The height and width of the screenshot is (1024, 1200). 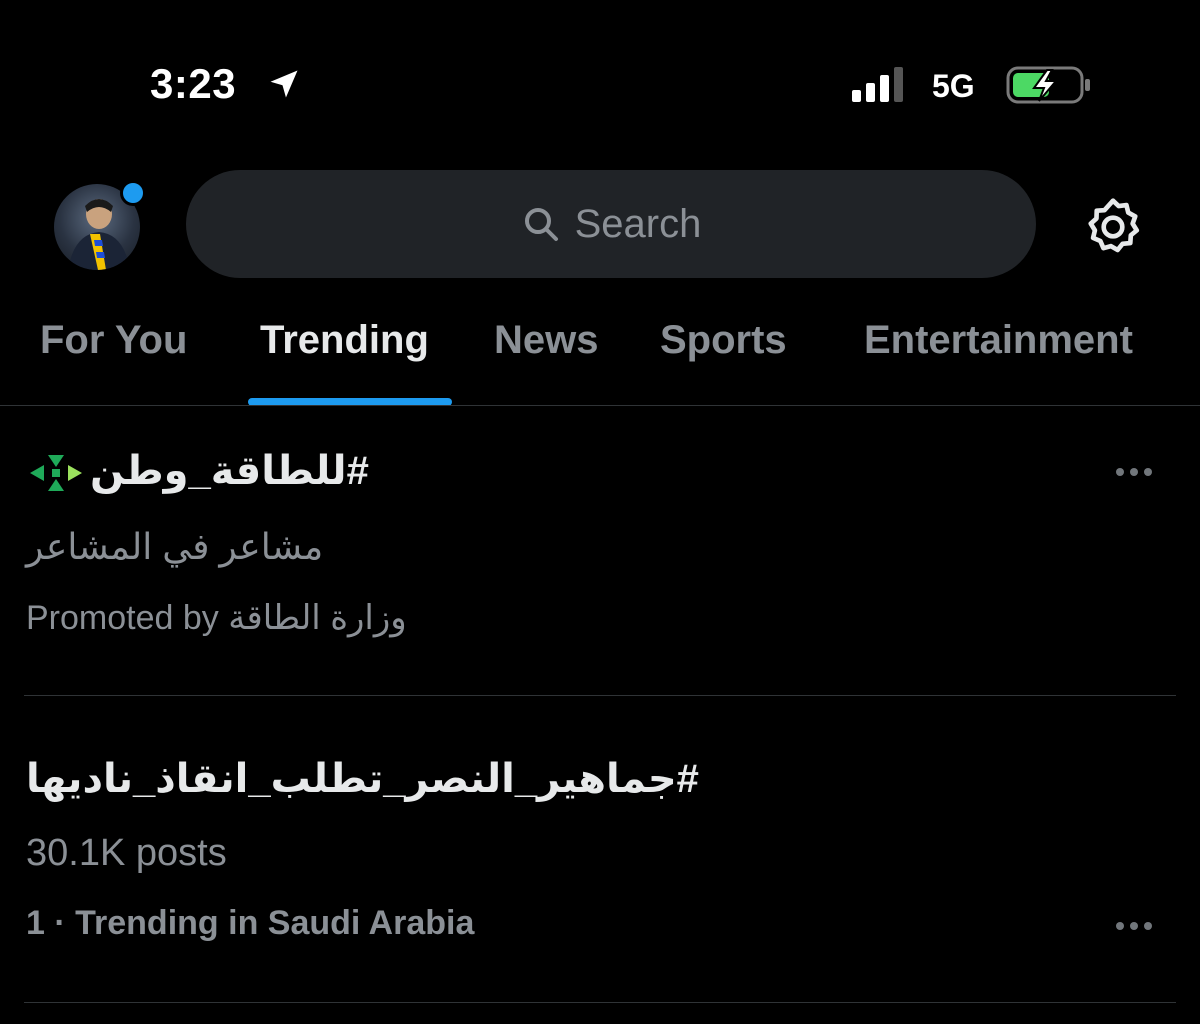 I want to click on tab-entertainment: Entertainment, so click(x=998, y=340).